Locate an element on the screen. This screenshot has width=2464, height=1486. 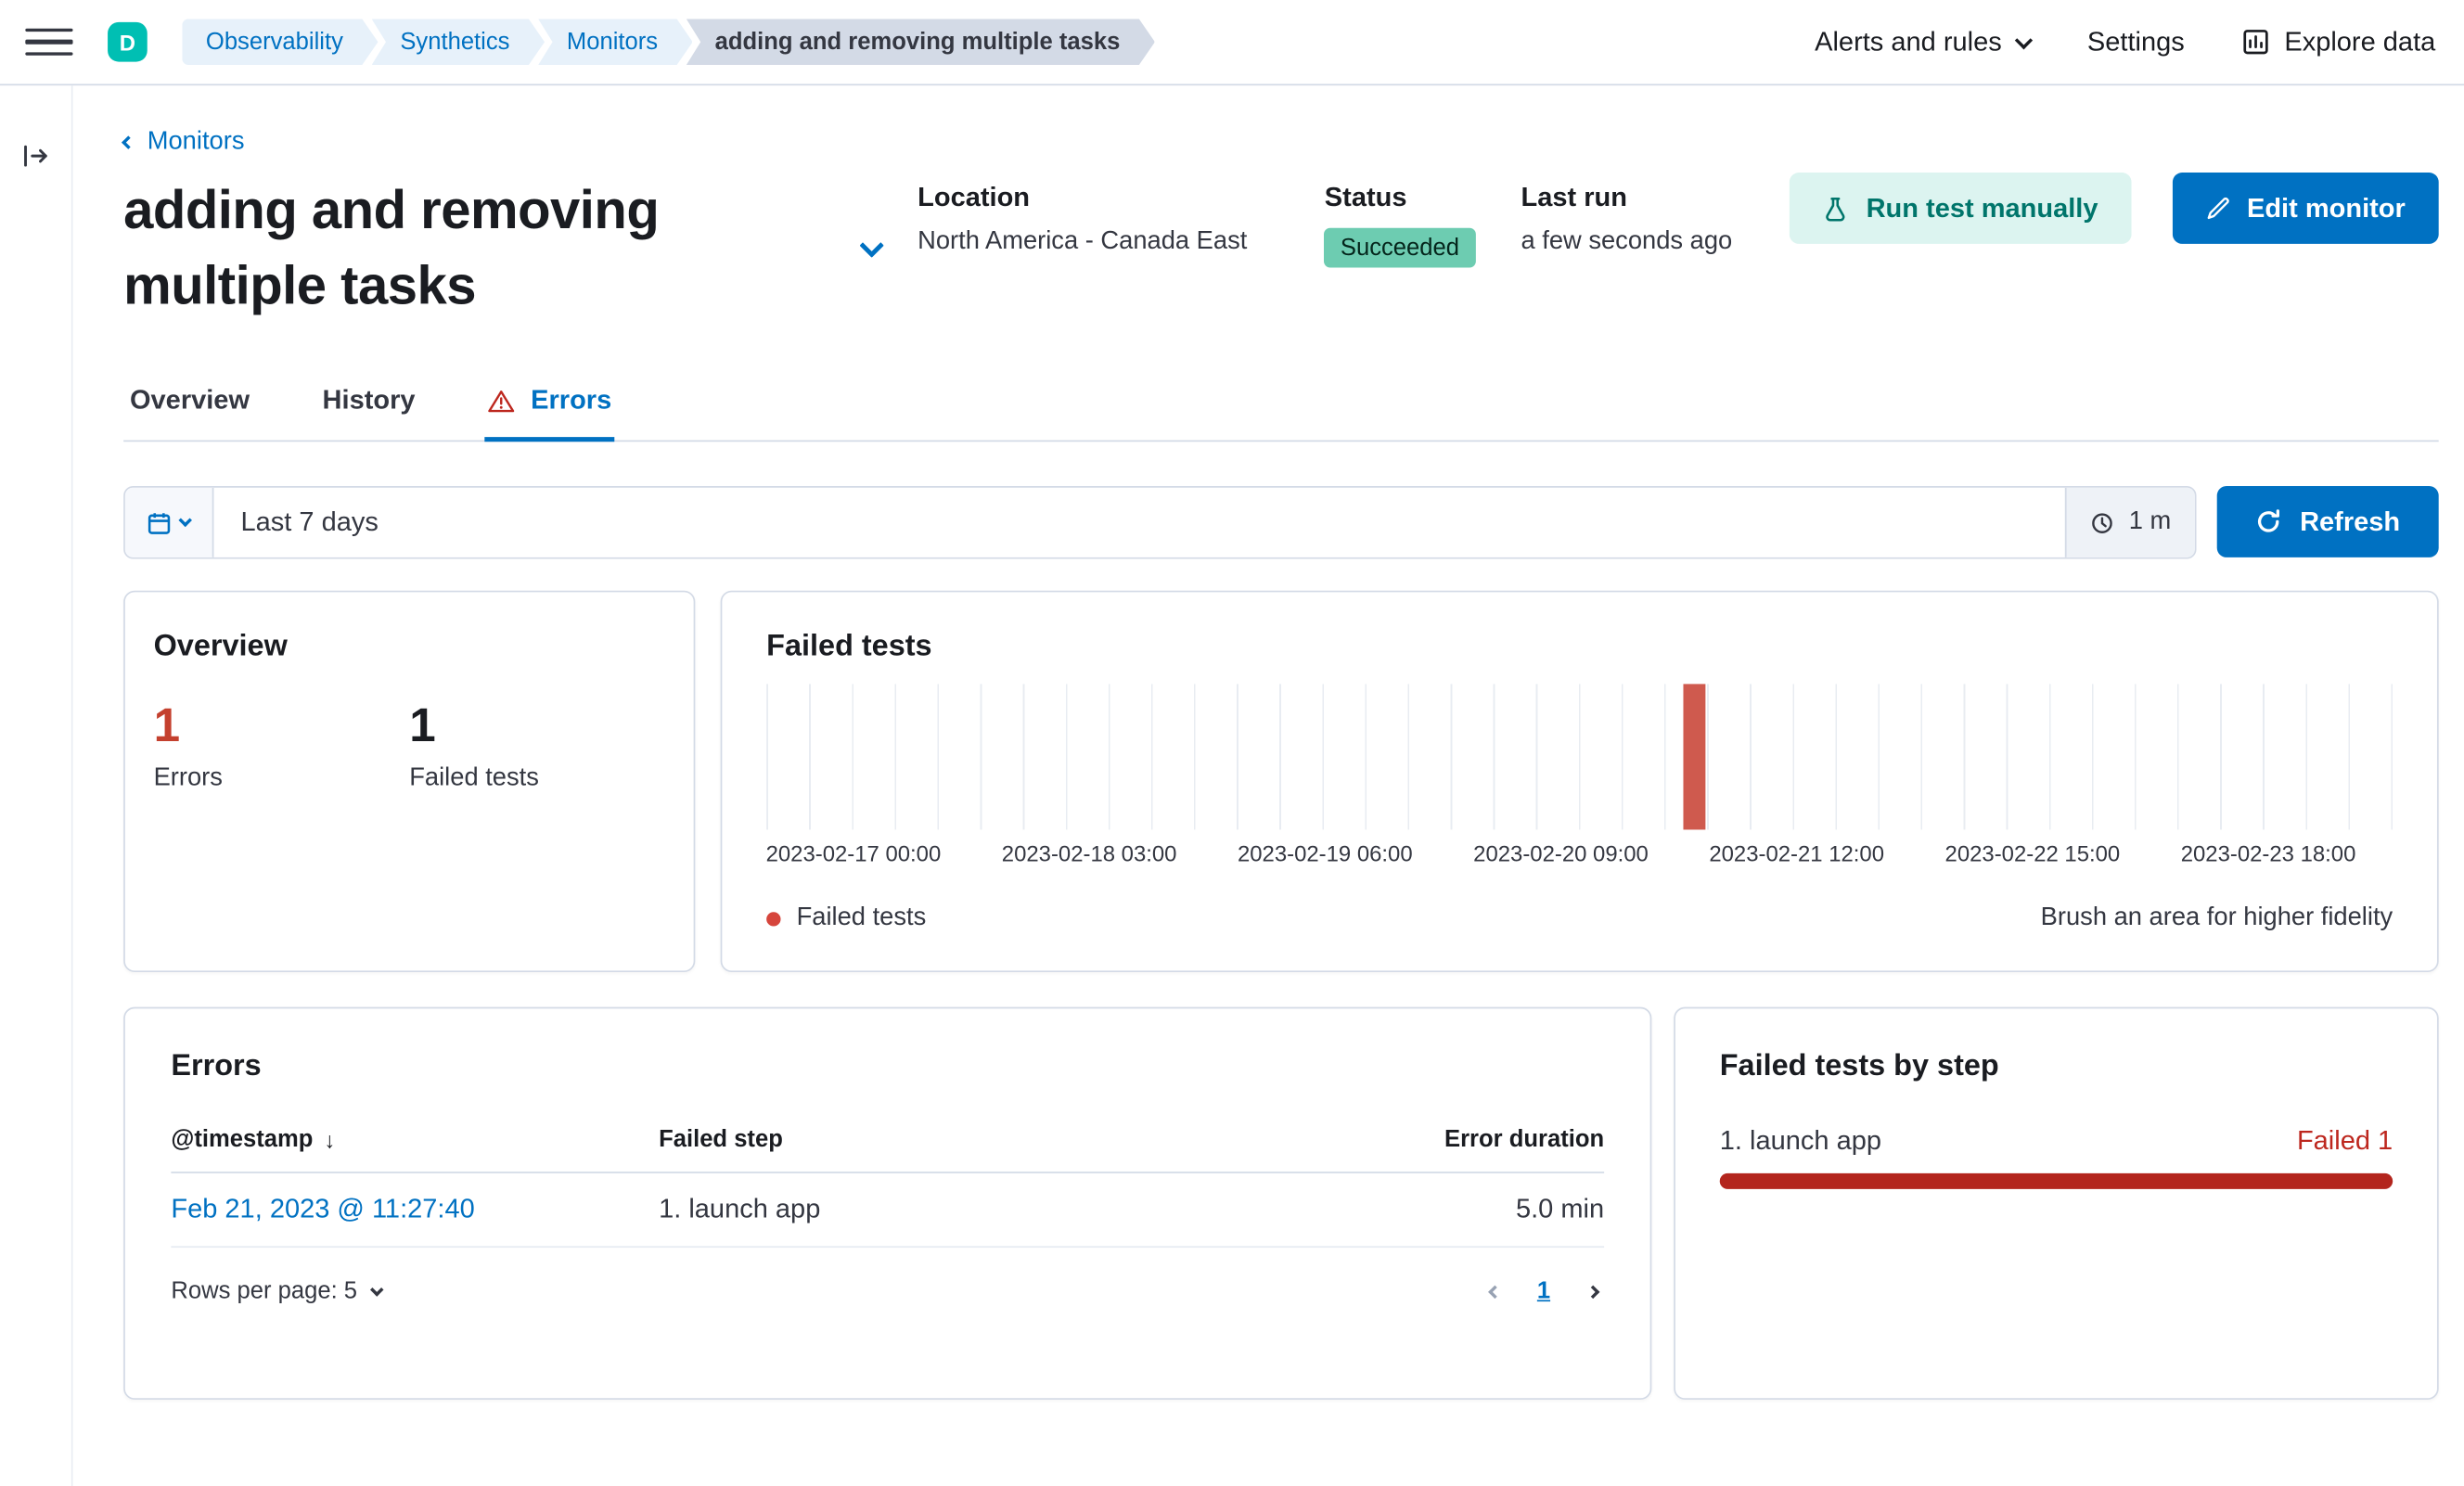
failed-tests-count: 1 is located at coordinates (423, 725).